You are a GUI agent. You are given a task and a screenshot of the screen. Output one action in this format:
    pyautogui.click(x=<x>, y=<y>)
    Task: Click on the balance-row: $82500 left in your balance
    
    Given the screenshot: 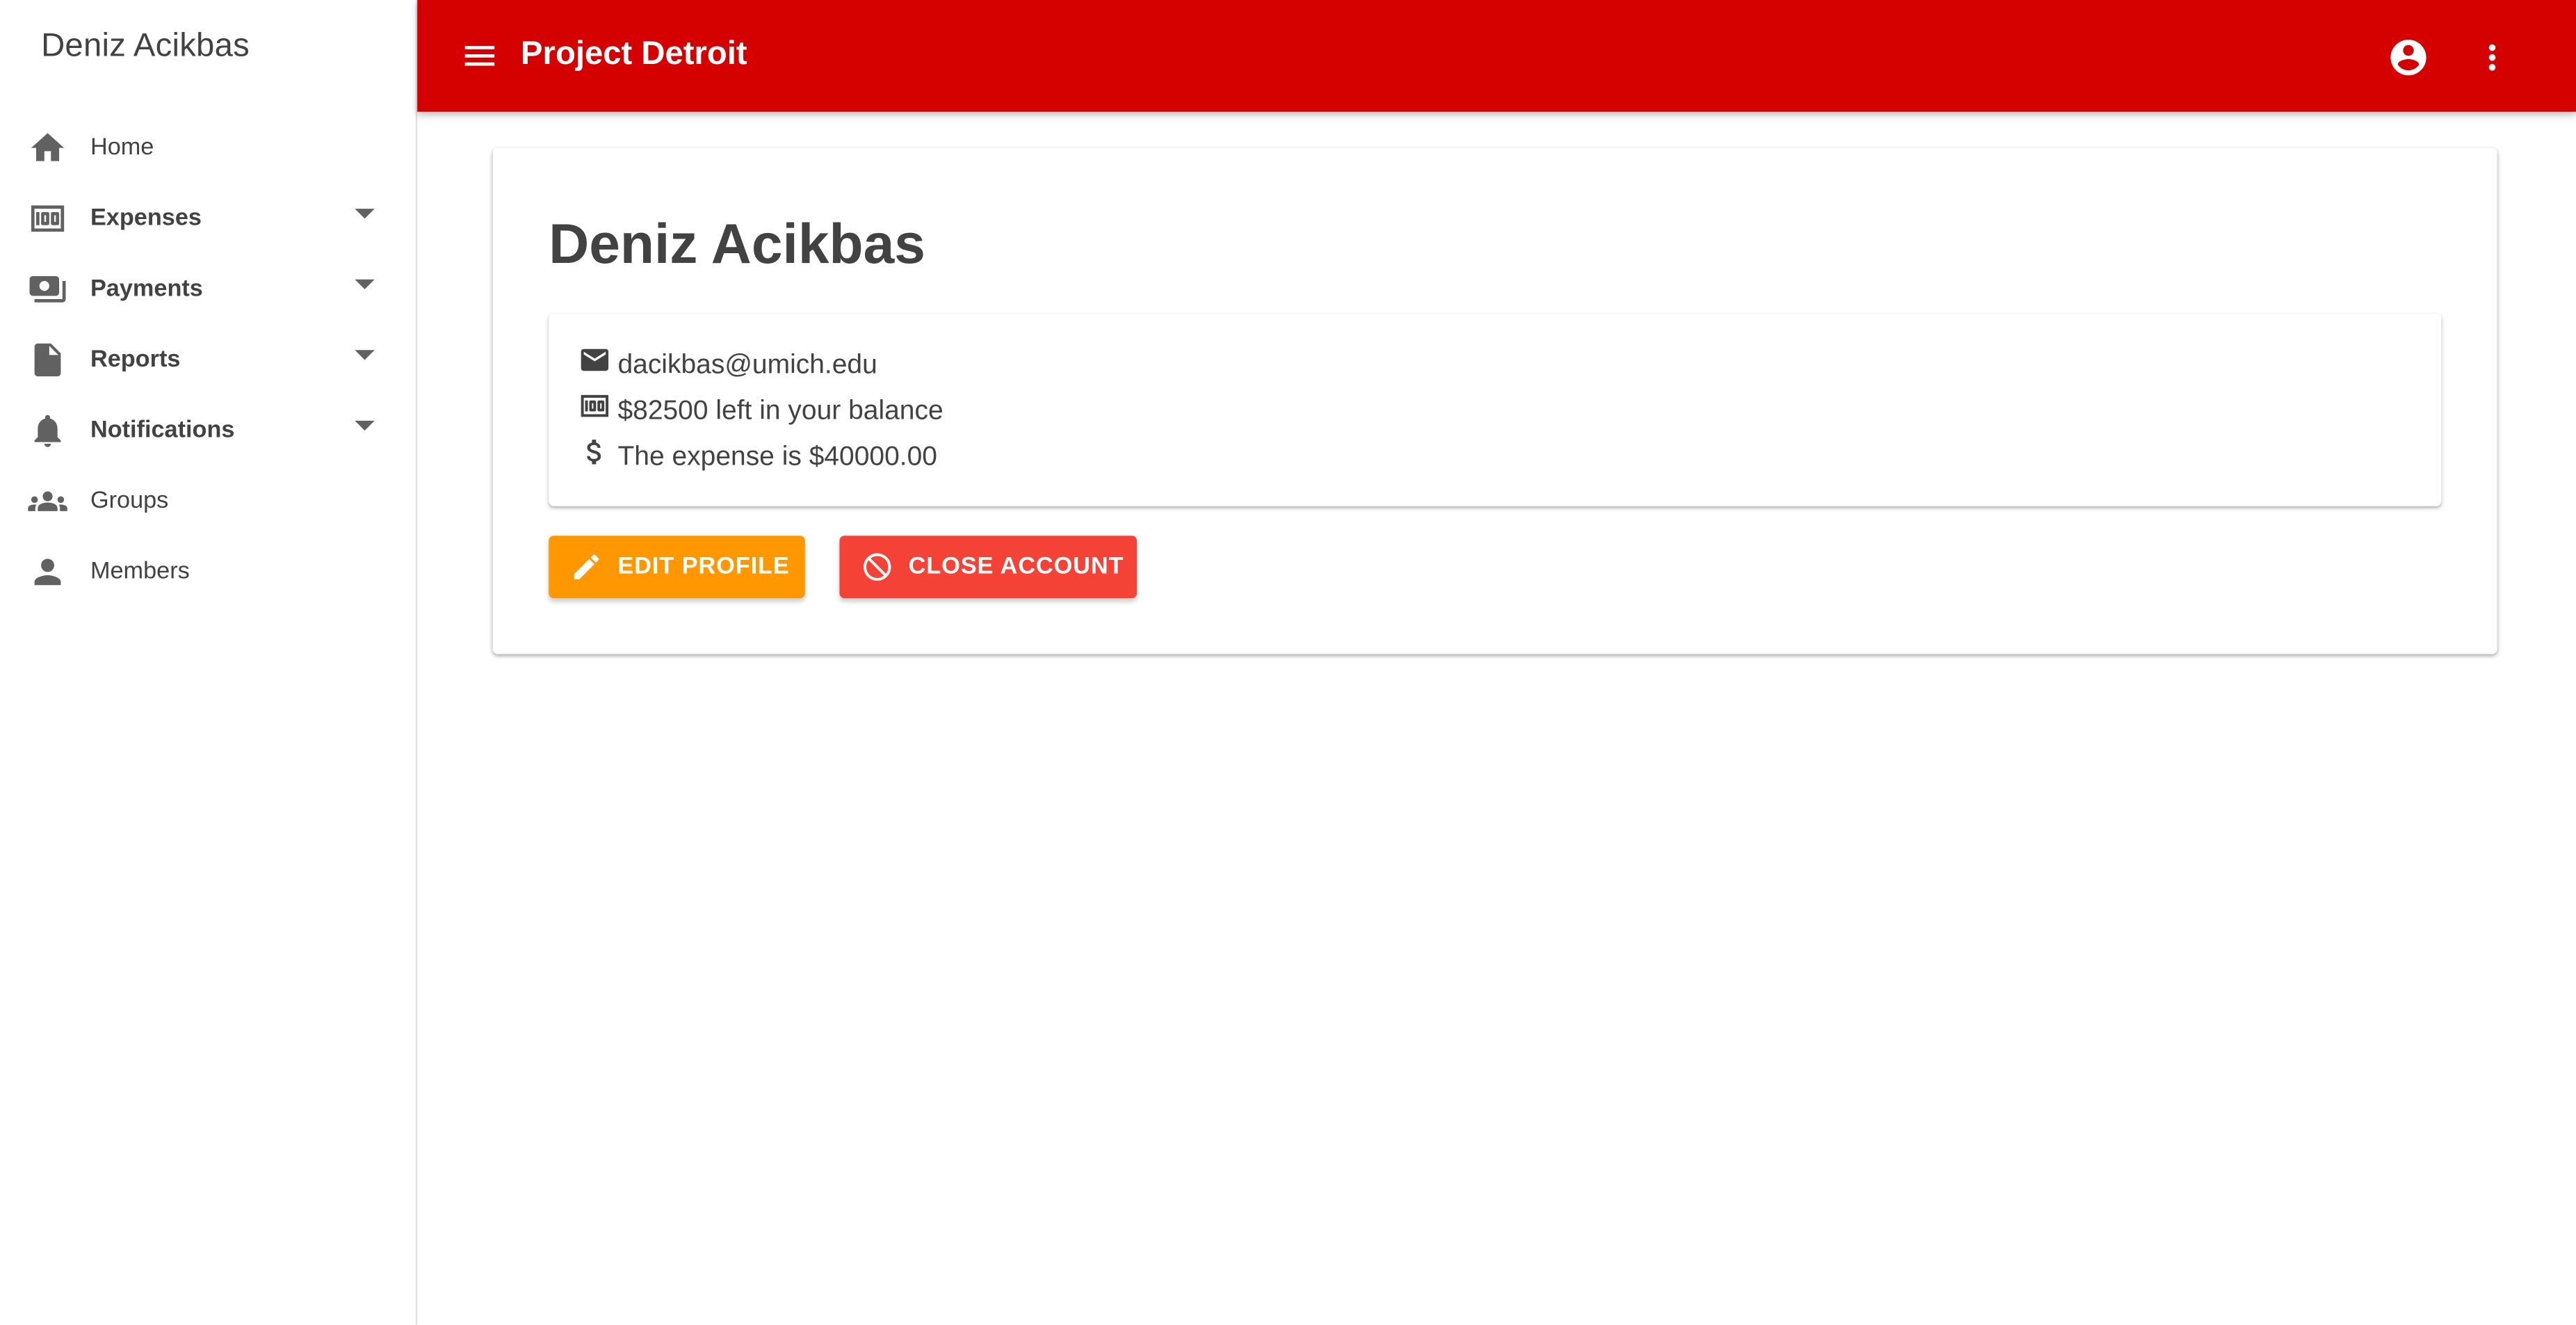 What is the action you would take?
    pyautogui.click(x=760, y=411)
    